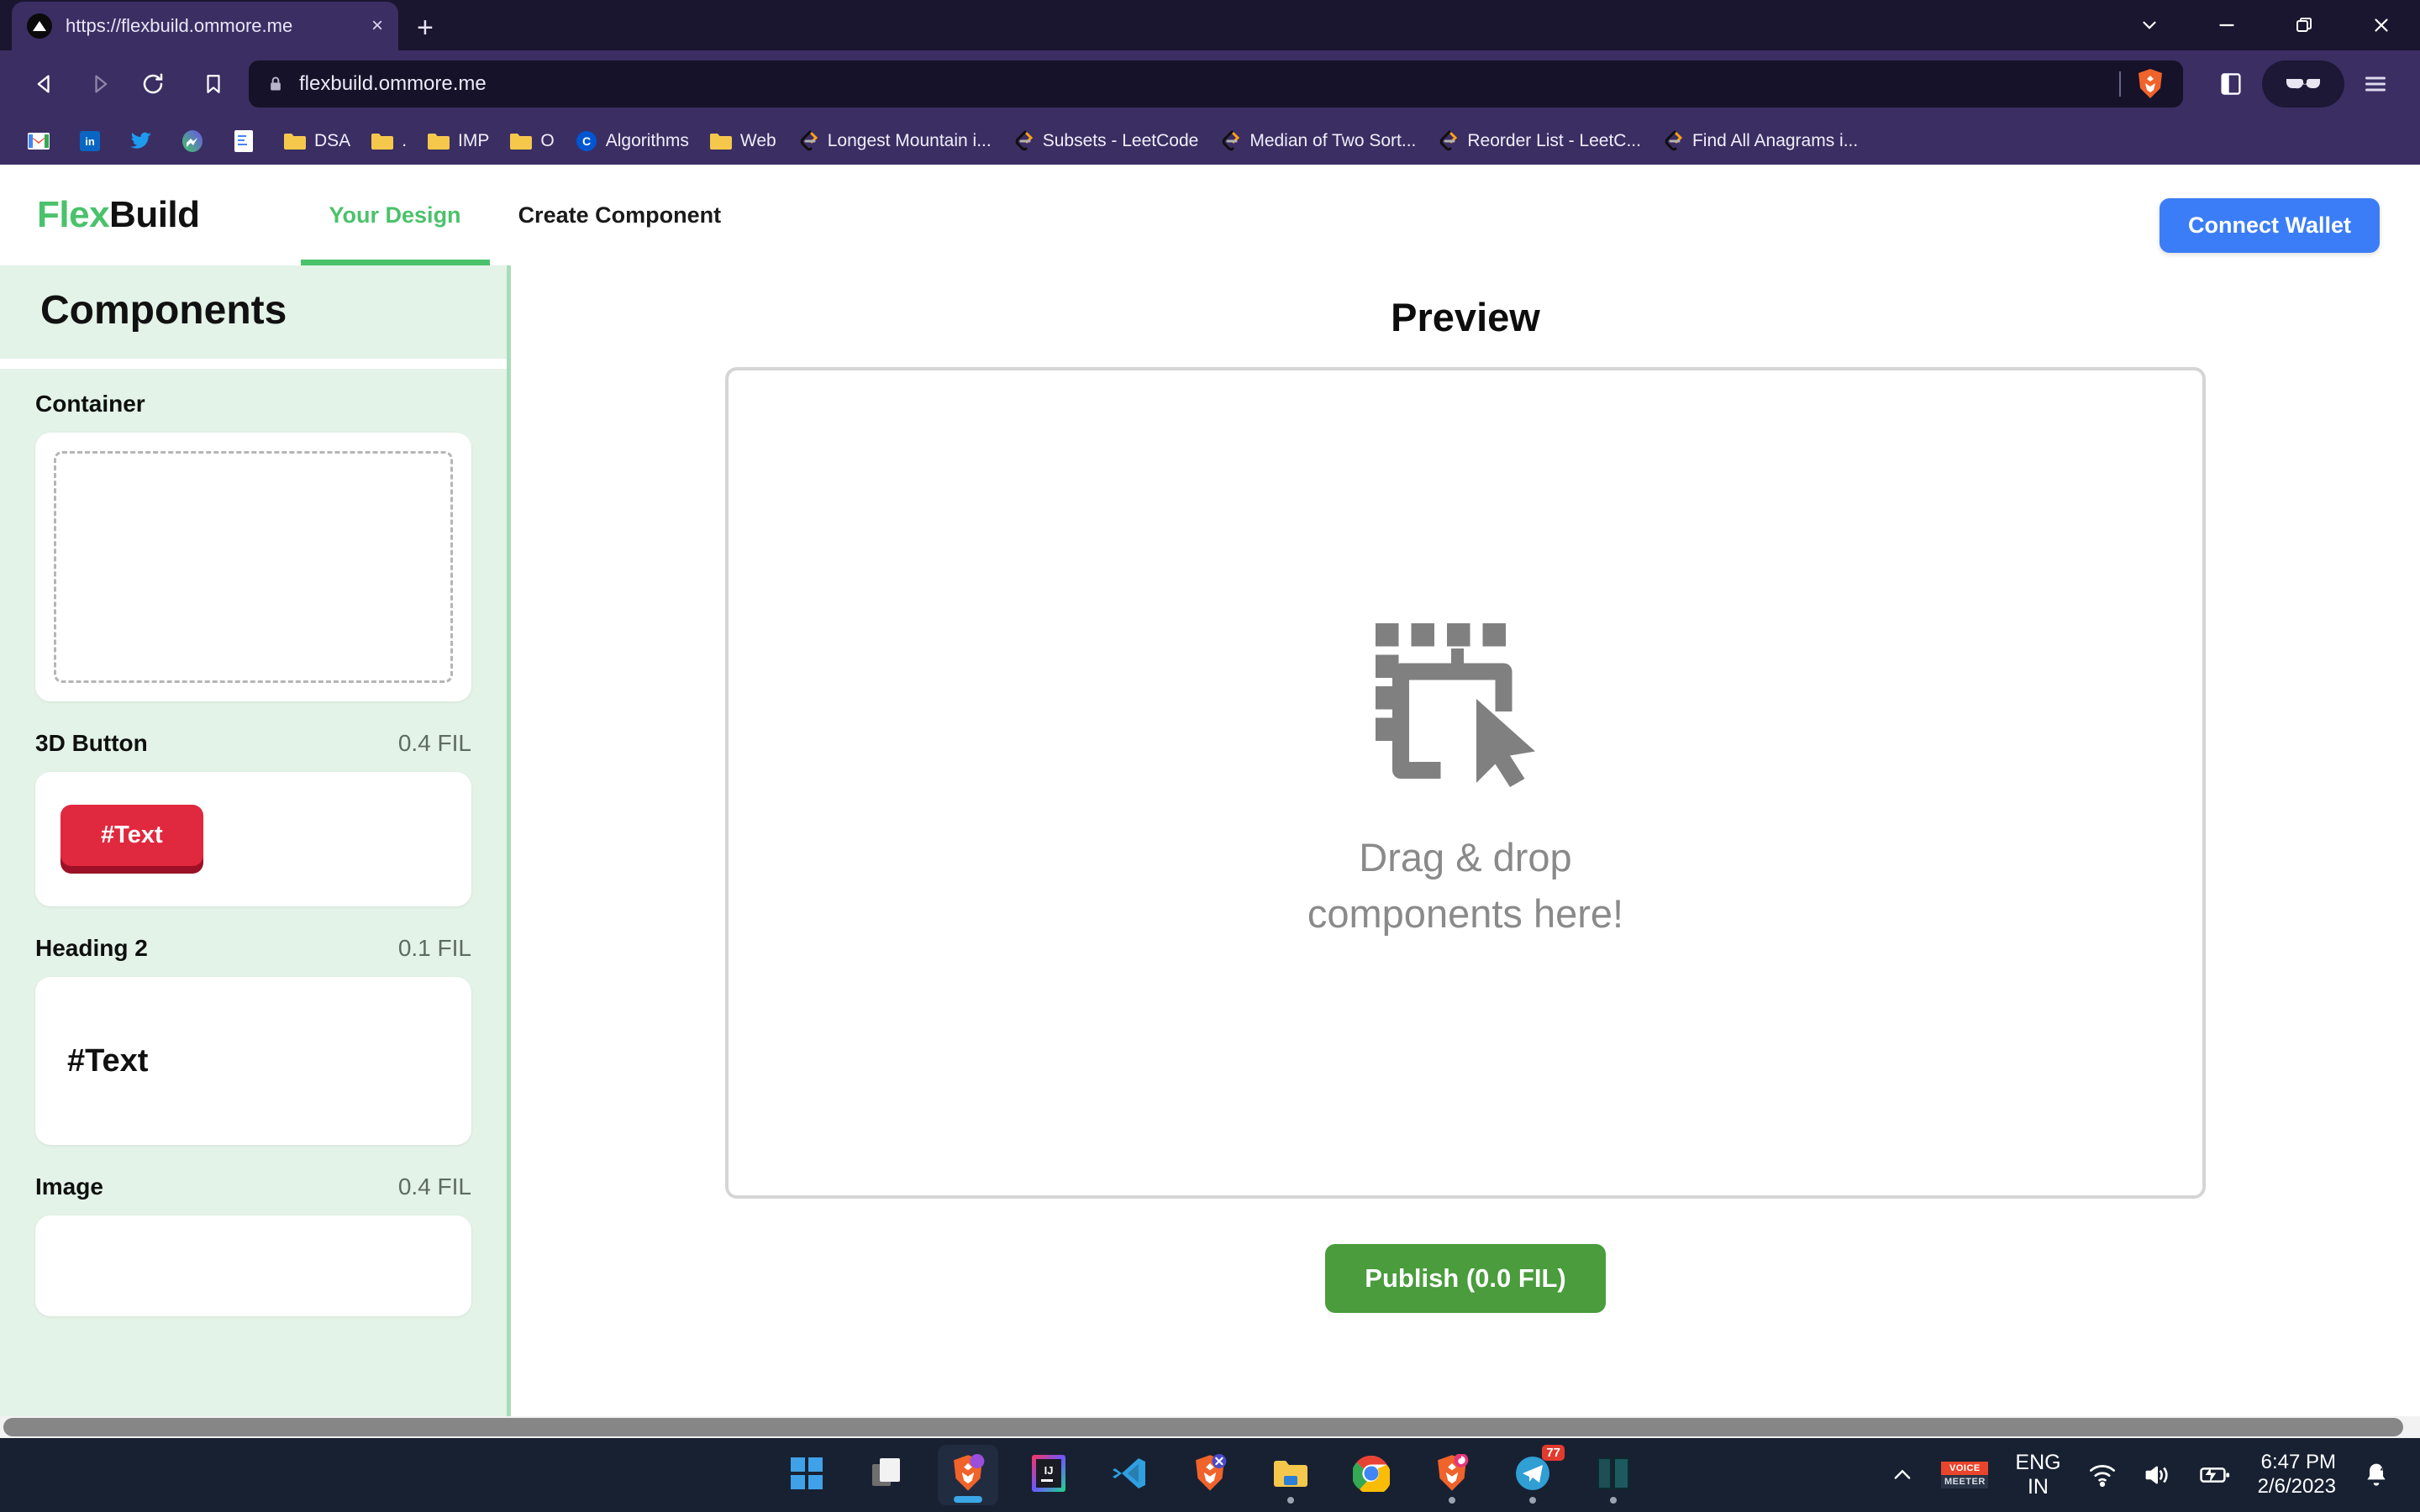 This screenshot has width=2420, height=1512. I want to click on close-icon: ×, so click(377, 26).